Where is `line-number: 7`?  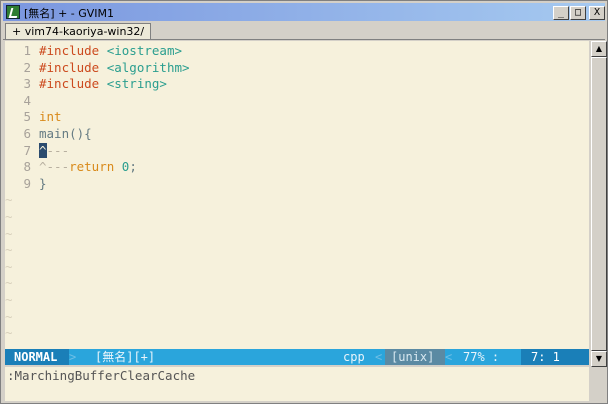
line-number: 7 is located at coordinates (27, 150).